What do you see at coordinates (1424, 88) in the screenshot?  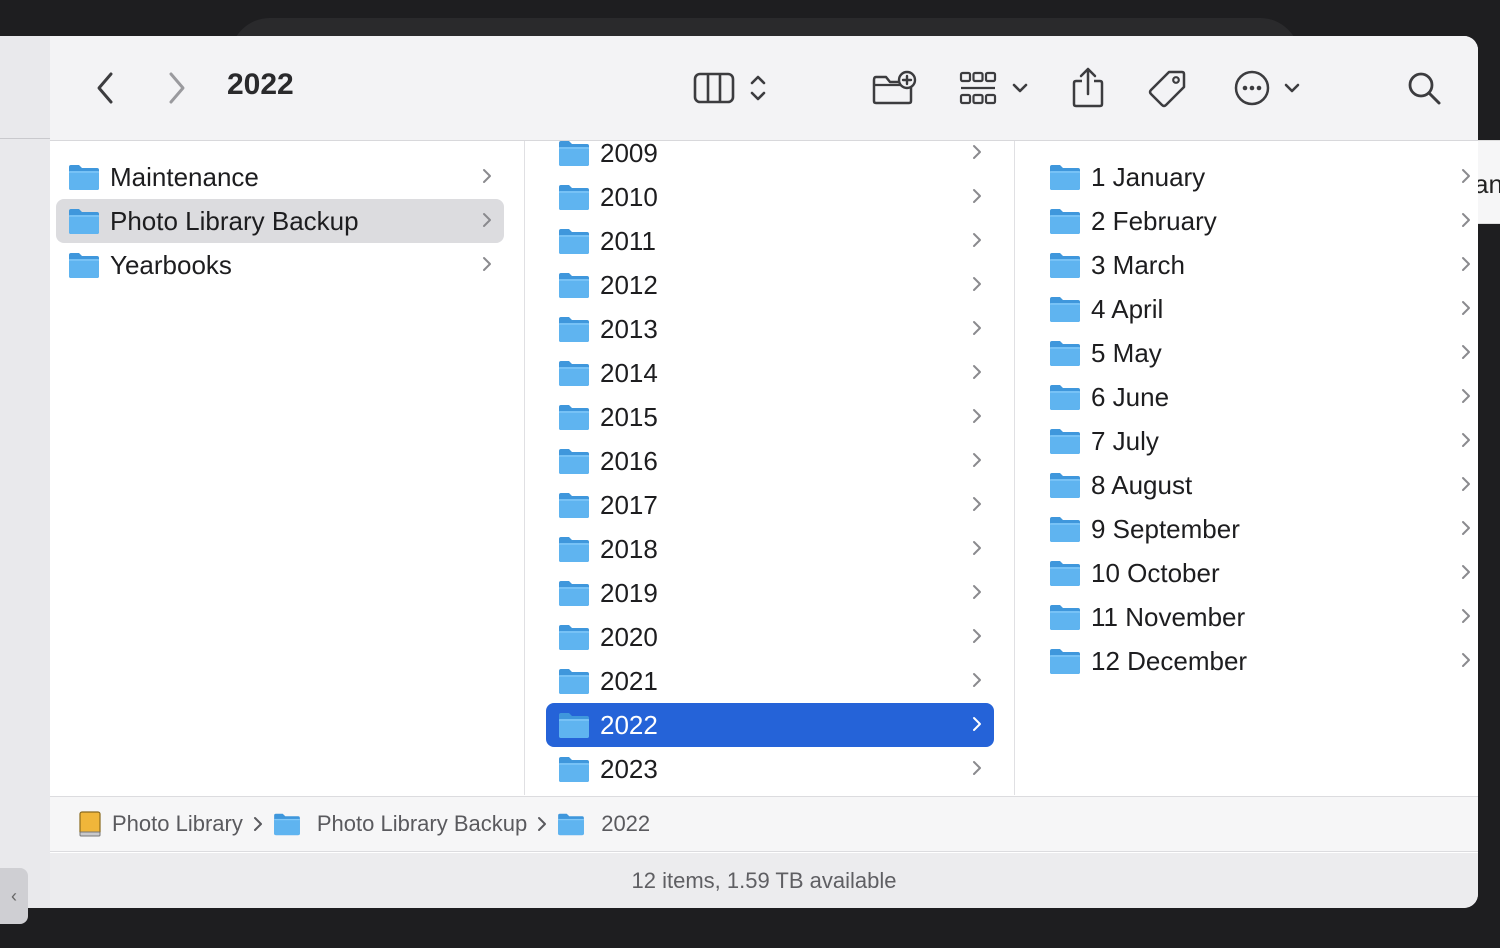 I see `search-icon` at bounding box center [1424, 88].